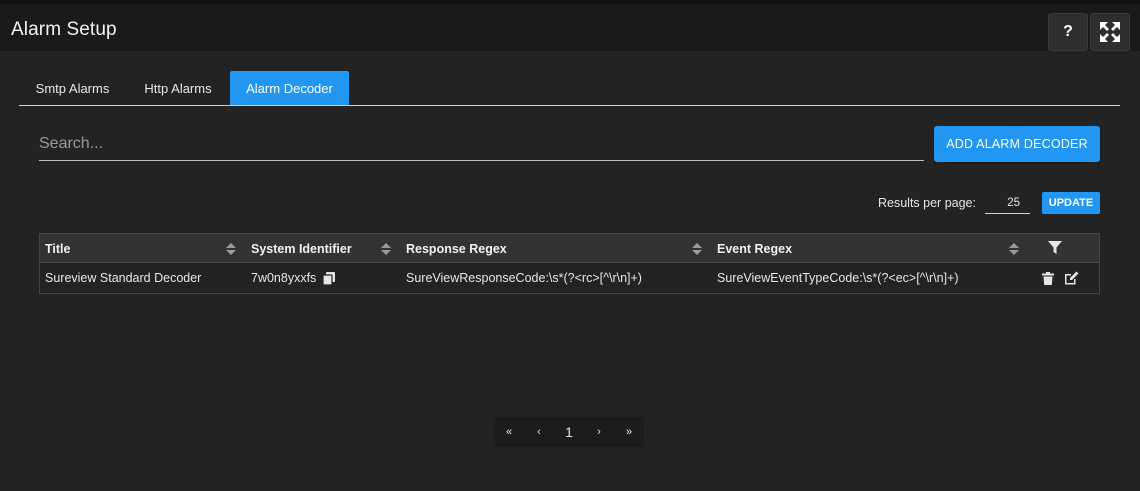 The width and height of the screenshot is (1140, 491). What do you see at coordinates (456, 248) in the screenshot?
I see `column-header-response-regex: Response Regex` at bounding box center [456, 248].